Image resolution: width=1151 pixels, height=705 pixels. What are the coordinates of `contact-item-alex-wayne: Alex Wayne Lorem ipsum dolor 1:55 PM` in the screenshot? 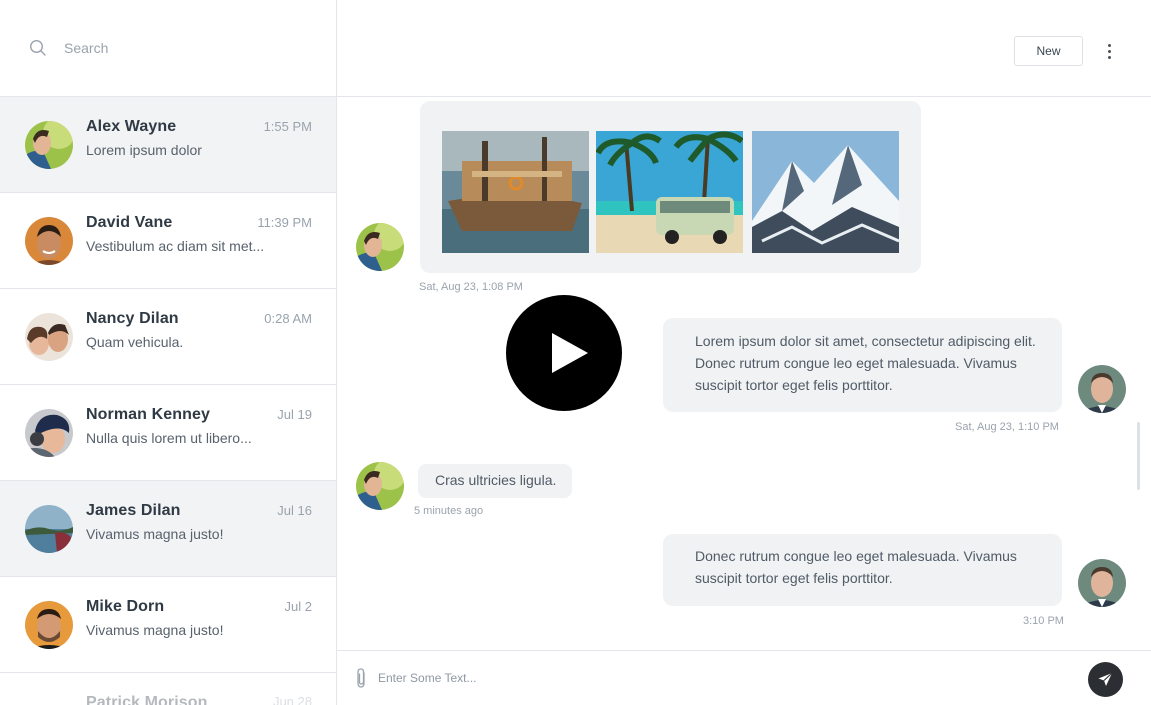 It's located at (168, 145).